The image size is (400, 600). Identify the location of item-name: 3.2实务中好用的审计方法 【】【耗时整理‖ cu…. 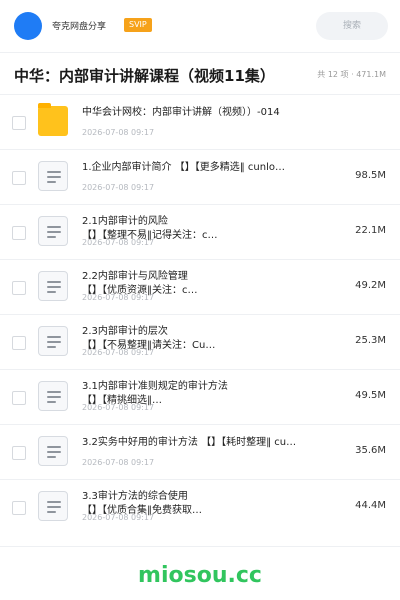
(189, 442).